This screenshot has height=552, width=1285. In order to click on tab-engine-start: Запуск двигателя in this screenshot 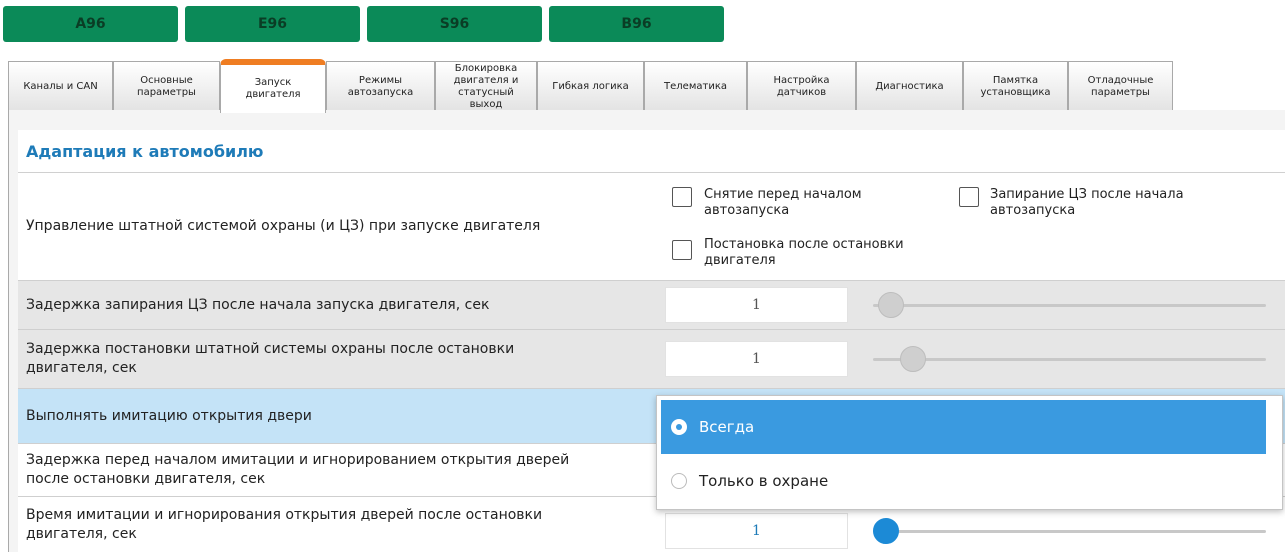, I will do `click(273, 86)`.